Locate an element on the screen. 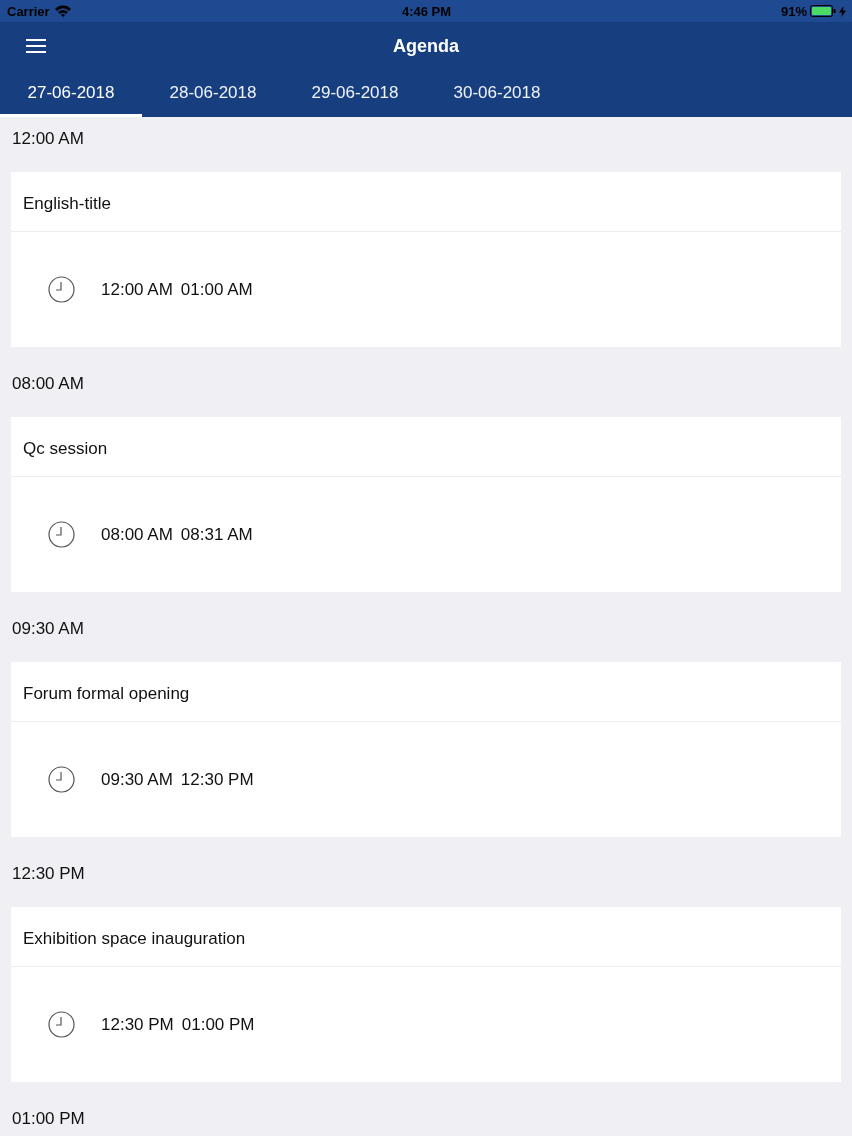 The image size is (852, 1136). wifi-icon is located at coordinates (62, 11).